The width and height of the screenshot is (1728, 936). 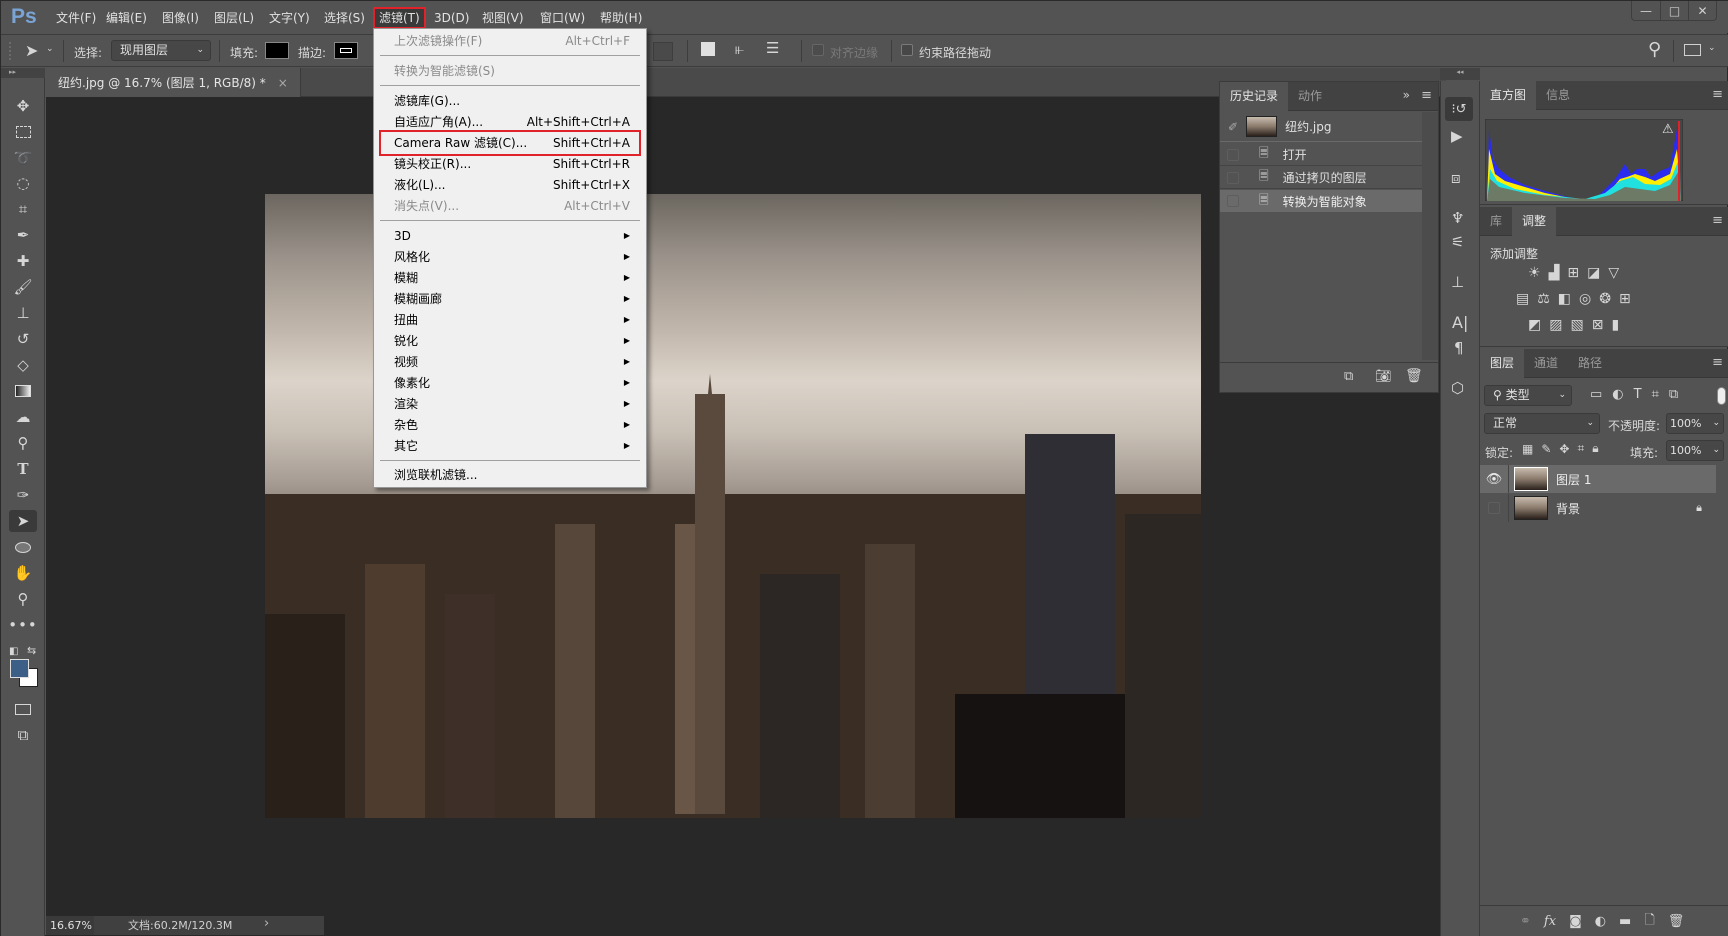 What do you see at coordinates (23, 158) in the screenshot?
I see `lasso-tool-icon: ➰` at bounding box center [23, 158].